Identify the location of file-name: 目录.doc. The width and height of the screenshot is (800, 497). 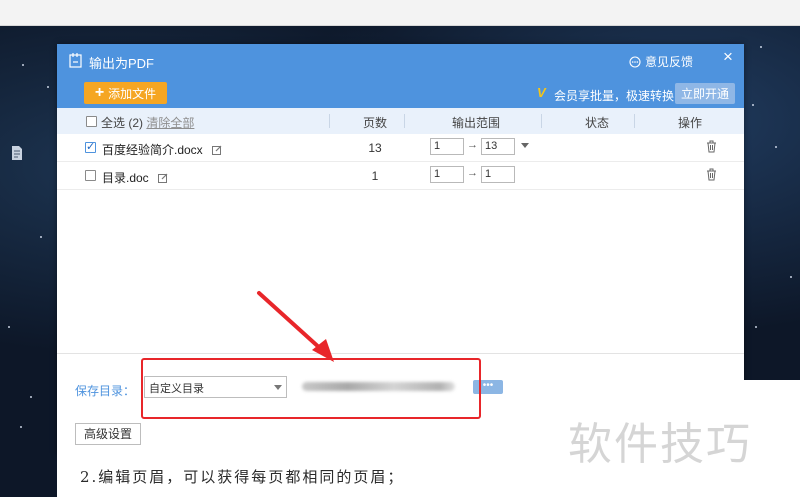
(135, 177).